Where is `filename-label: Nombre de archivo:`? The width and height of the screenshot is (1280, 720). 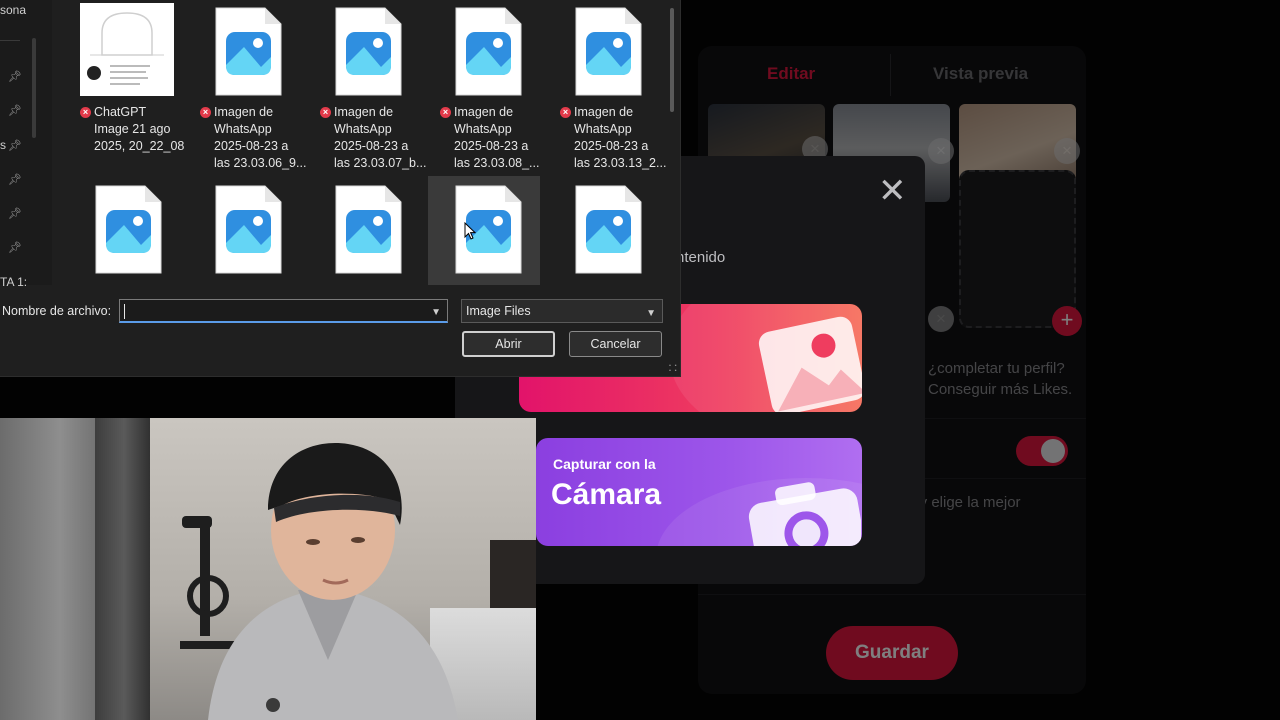
filename-label: Nombre de archivo: is located at coordinates (57, 311).